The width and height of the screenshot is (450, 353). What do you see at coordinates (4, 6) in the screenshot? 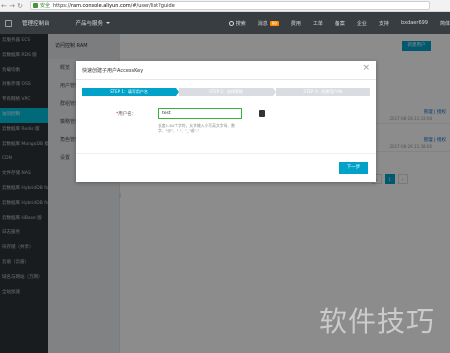
I see `back-icon: ←` at bounding box center [4, 6].